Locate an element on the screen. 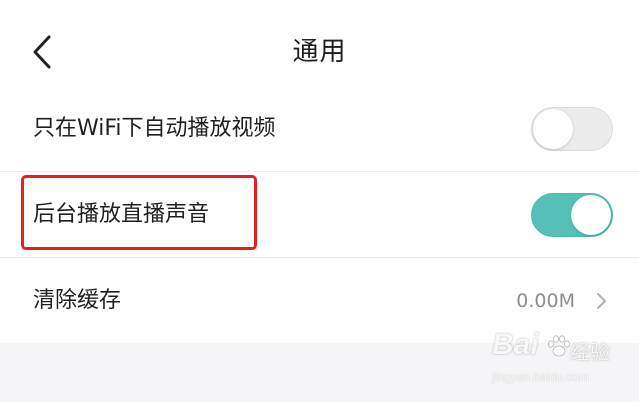 The image size is (639, 402). background-audio-toggle is located at coordinates (572, 215).